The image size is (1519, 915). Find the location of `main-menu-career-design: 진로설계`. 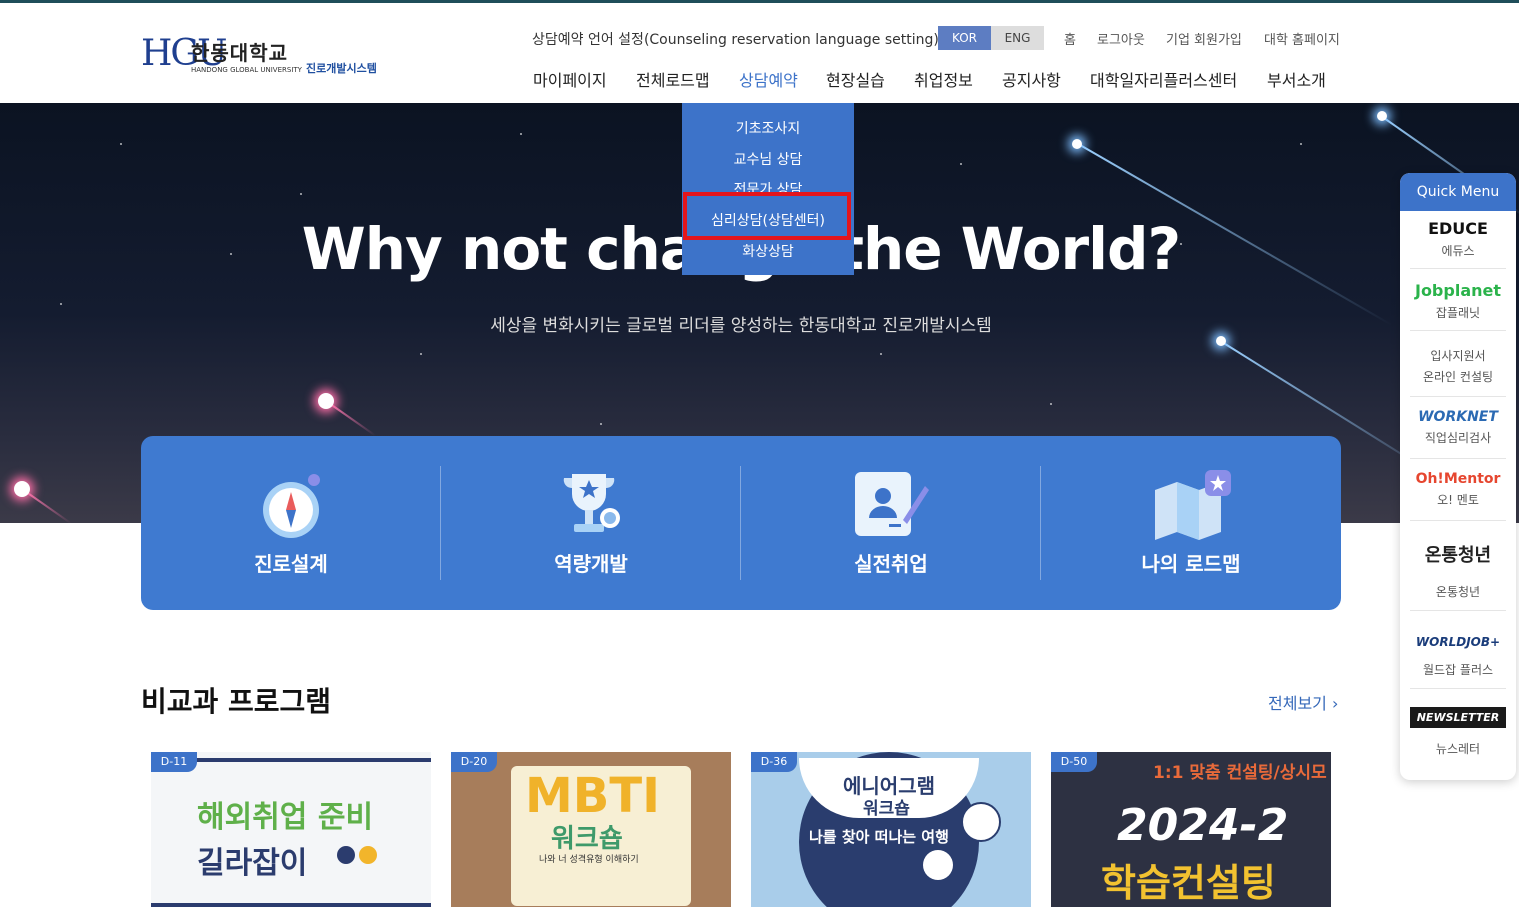

main-menu-career-design: 진로설계 is located at coordinates (291, 523).